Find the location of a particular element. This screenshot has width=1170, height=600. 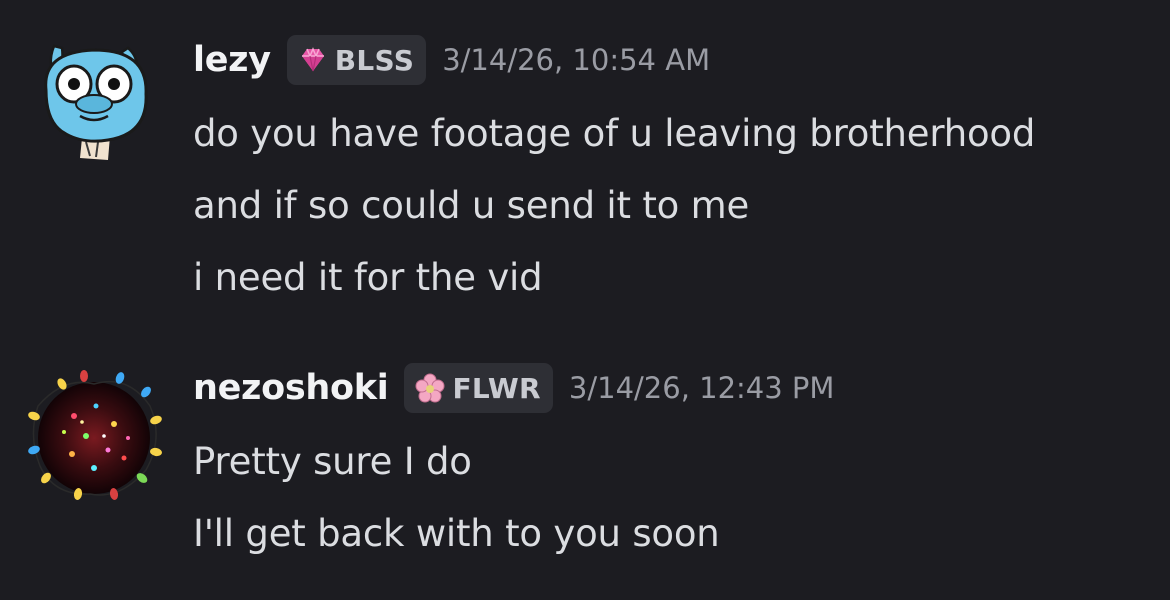

timestamp: 3/14/26, 12:43 PM is located at coordinates (701, 388).